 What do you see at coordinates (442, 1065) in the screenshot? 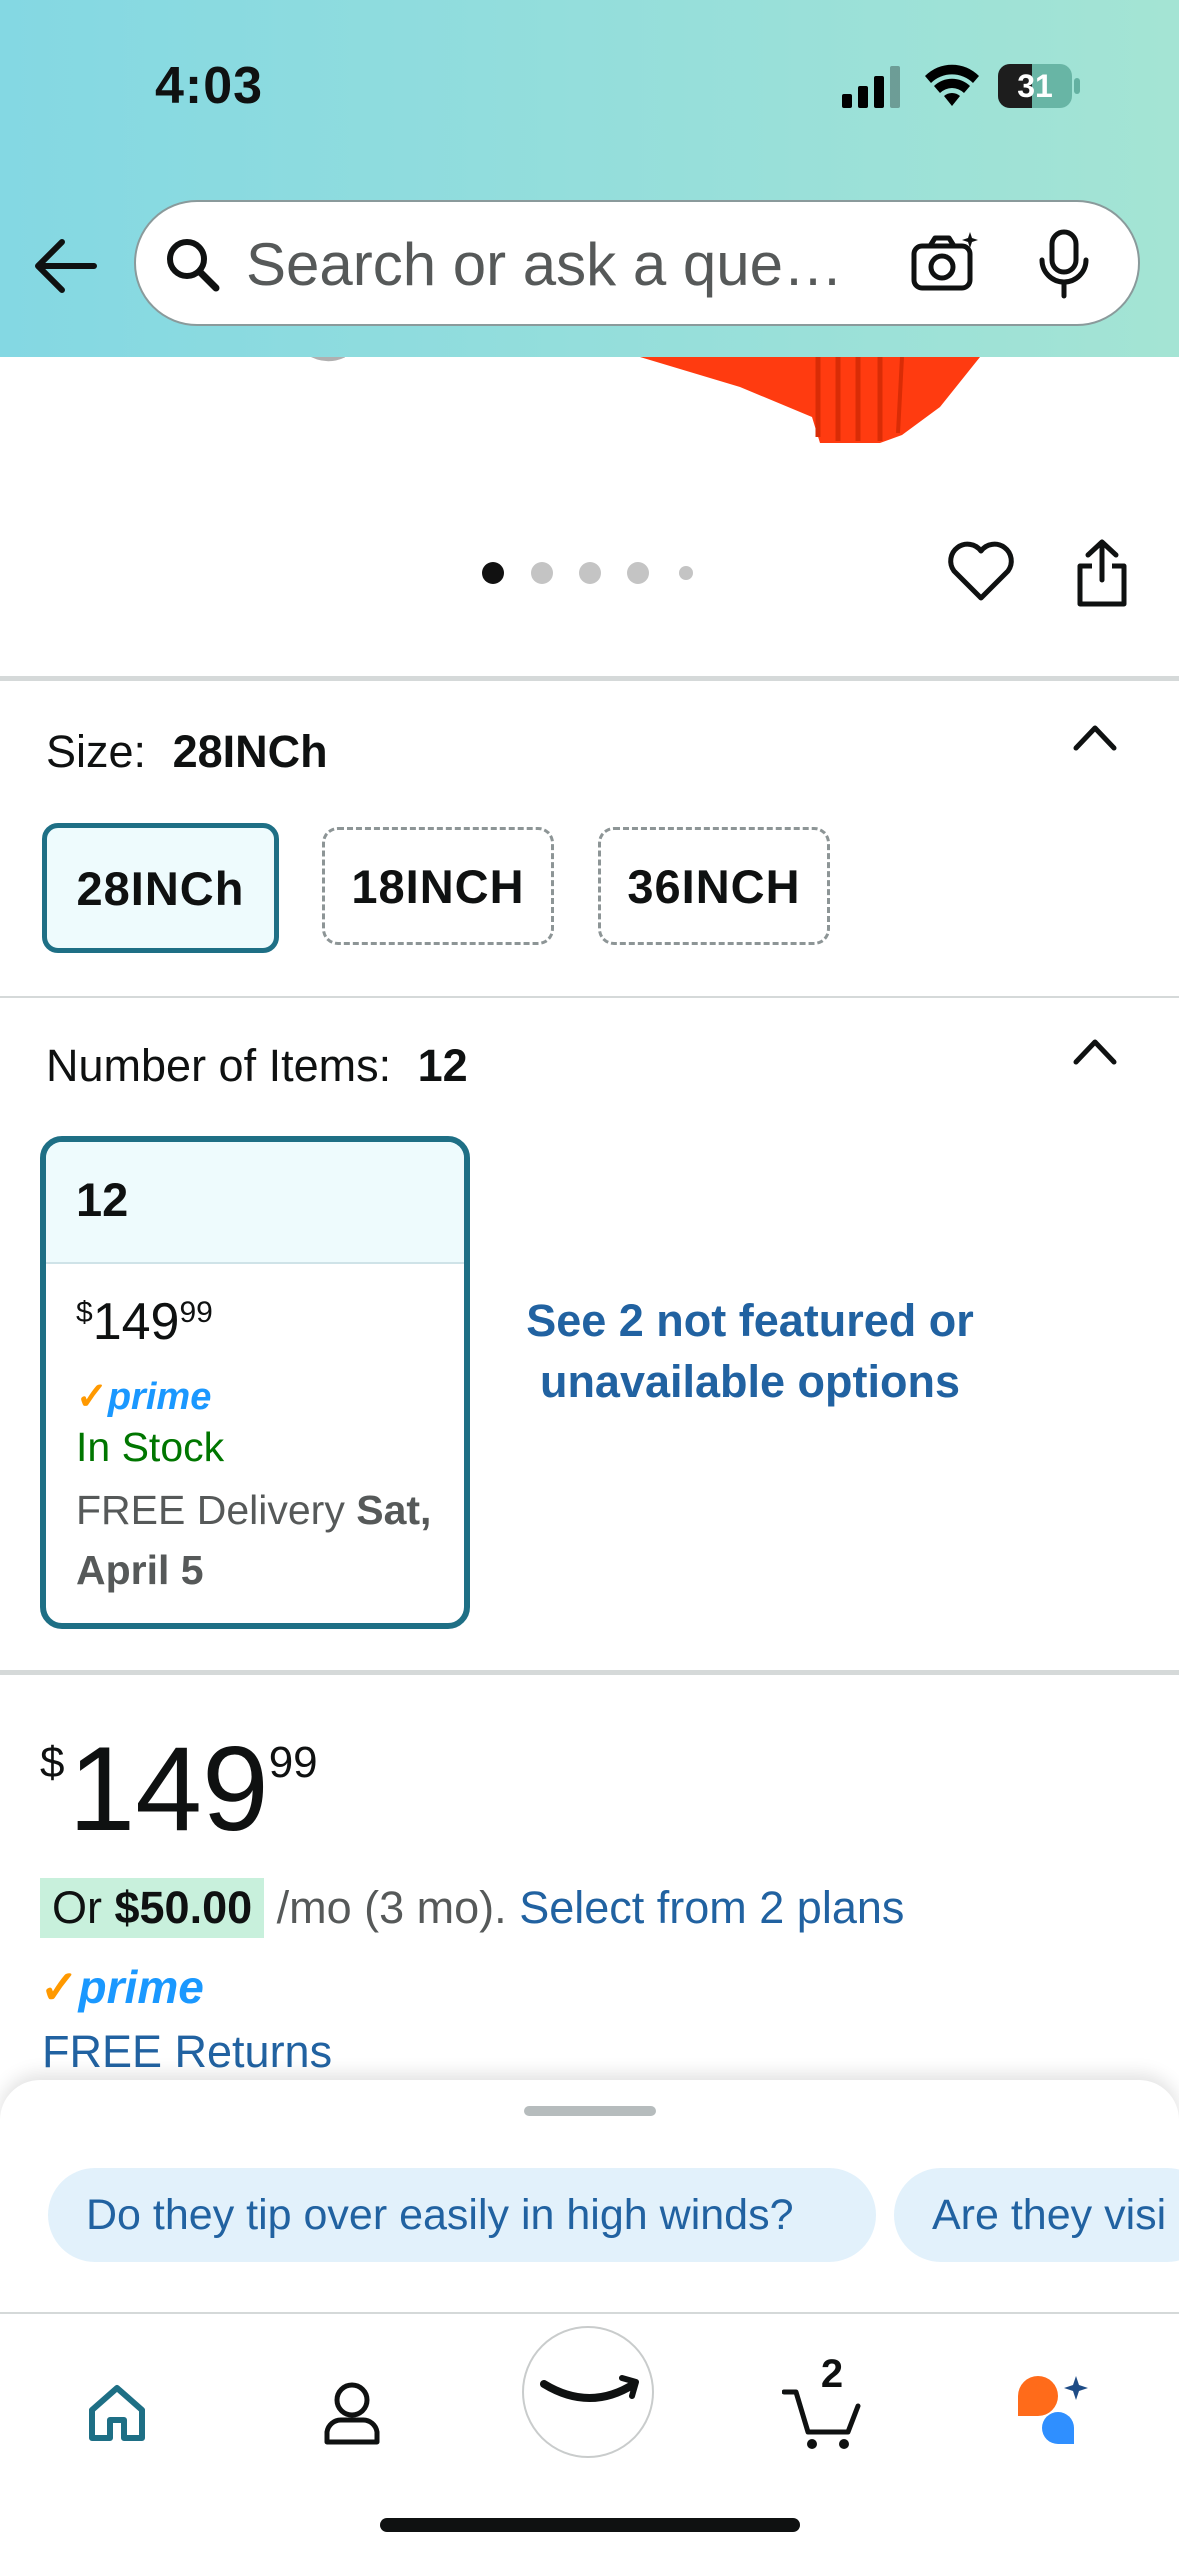
I see `items-selected-value: 12` at bounding box center [442, 1065].